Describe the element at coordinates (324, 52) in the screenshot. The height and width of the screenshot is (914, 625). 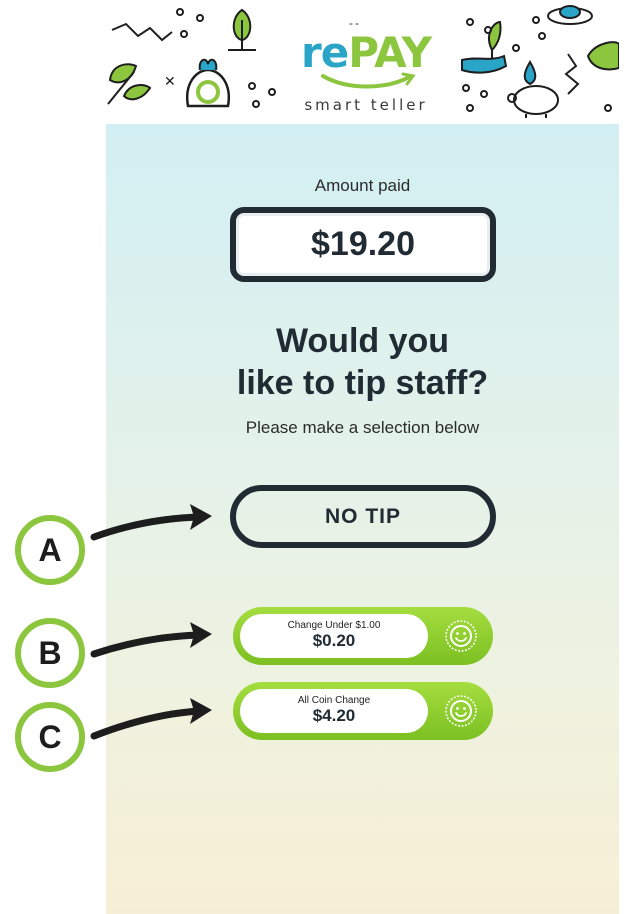
I see `logo-re: re` at that location.